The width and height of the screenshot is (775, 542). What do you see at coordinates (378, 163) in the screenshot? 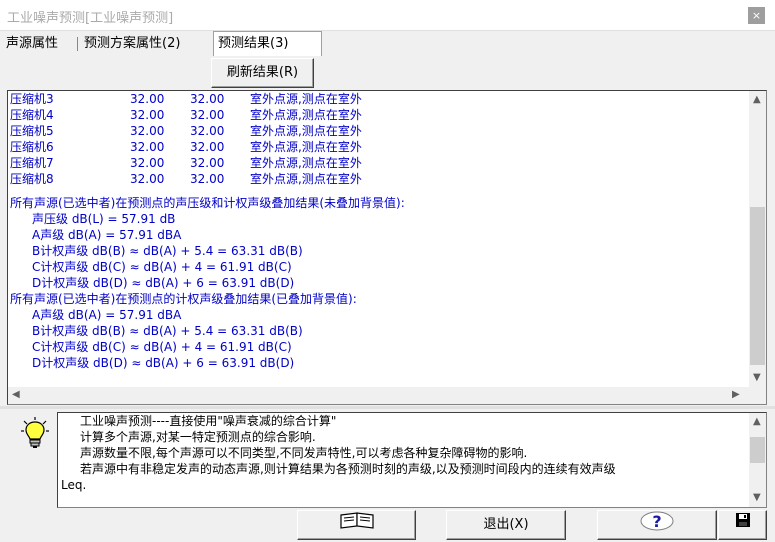
I see `result-row: 压缩机7 32.00 32.00 室外点源,测点在室外` at bounding box center [378, 163].